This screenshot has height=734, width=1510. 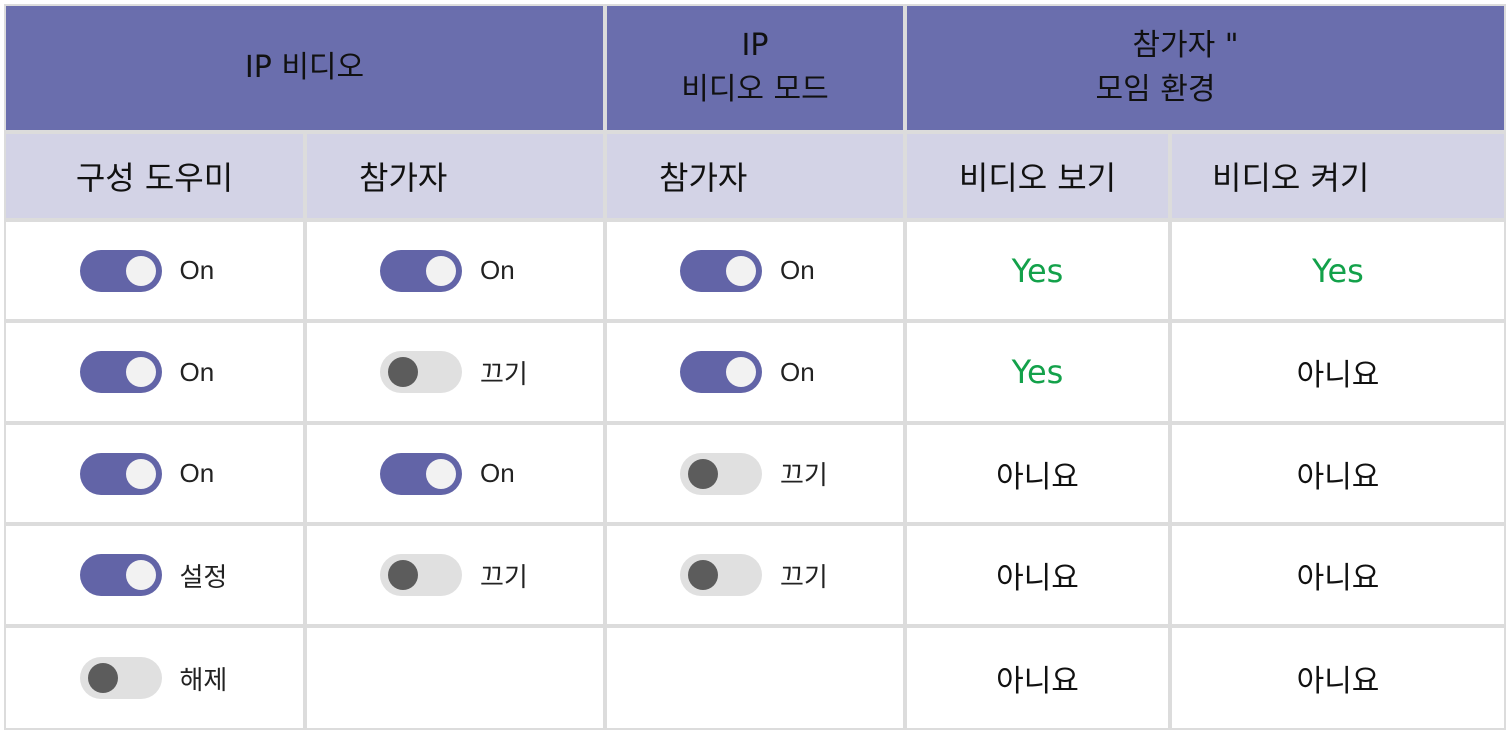 I want to click on toggle-label: 설정, so click(x=203, y=576).